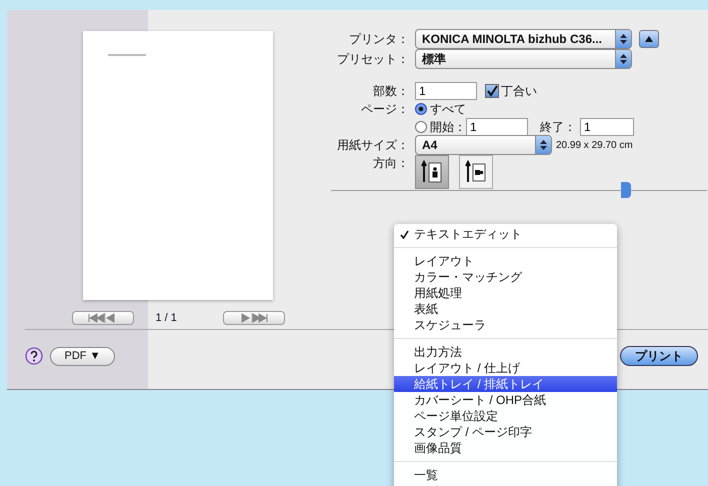  What do you see at coordinates (253, 318) in the screenshot?
I see `next-last-buttons` at bounding box center [253, 318].